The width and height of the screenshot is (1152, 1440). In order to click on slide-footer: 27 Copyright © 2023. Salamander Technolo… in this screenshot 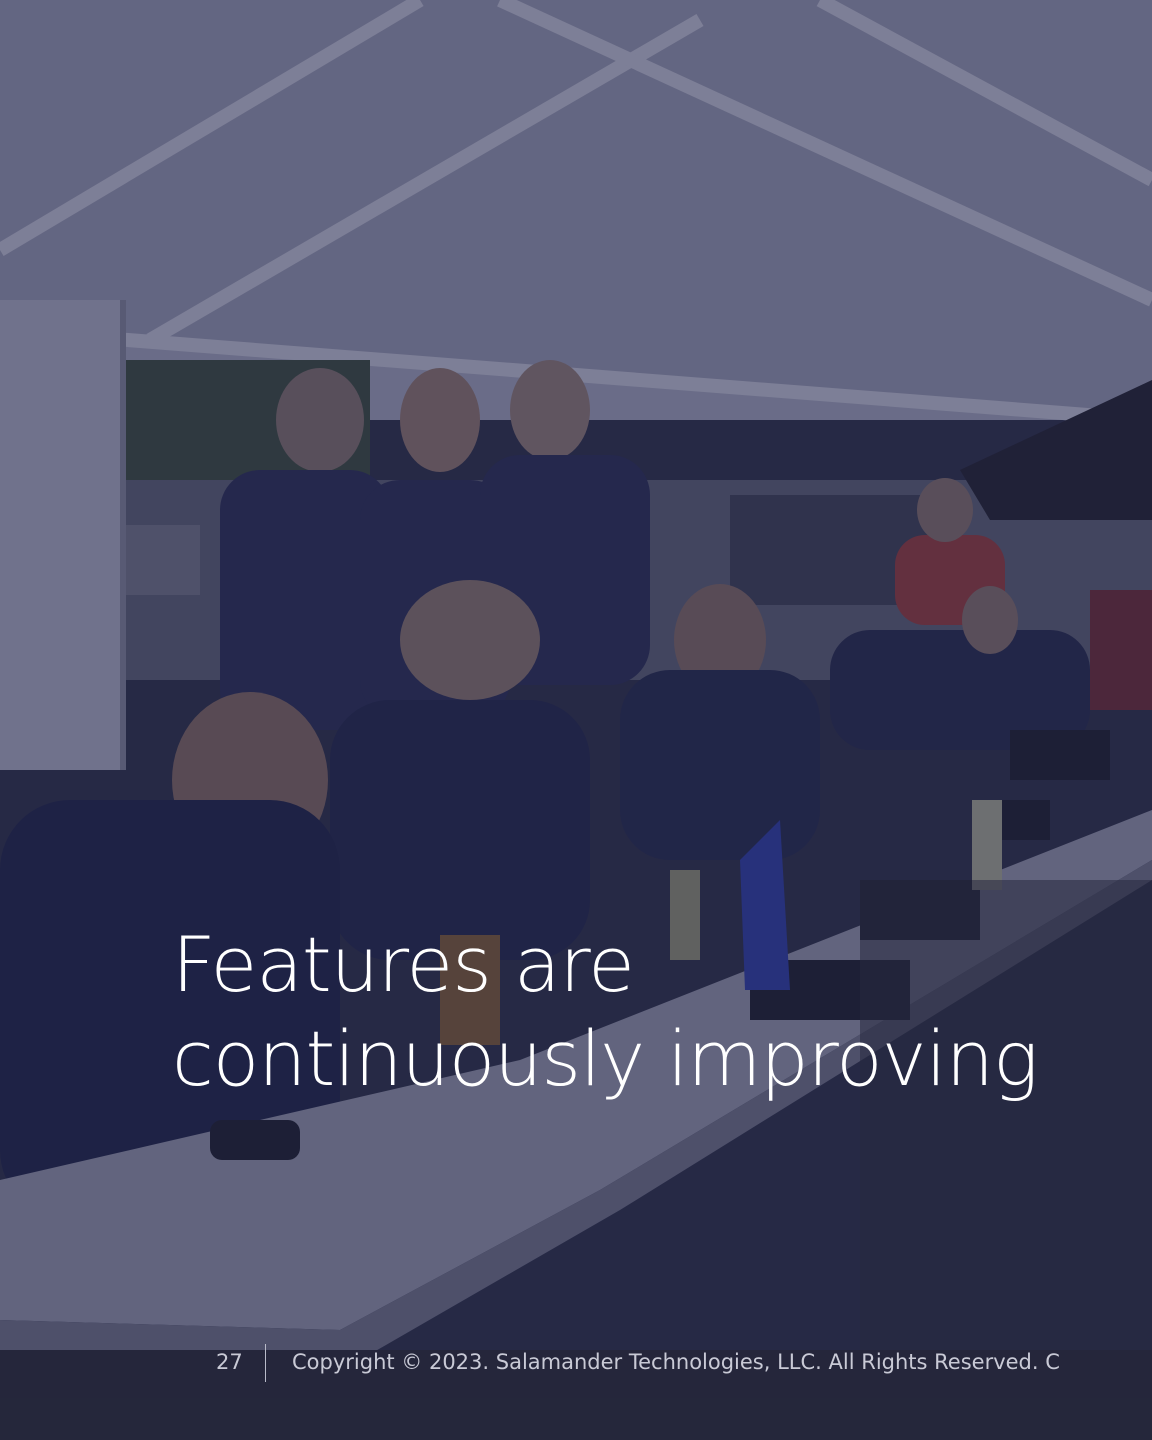, I will do `click(576, 1364)`.